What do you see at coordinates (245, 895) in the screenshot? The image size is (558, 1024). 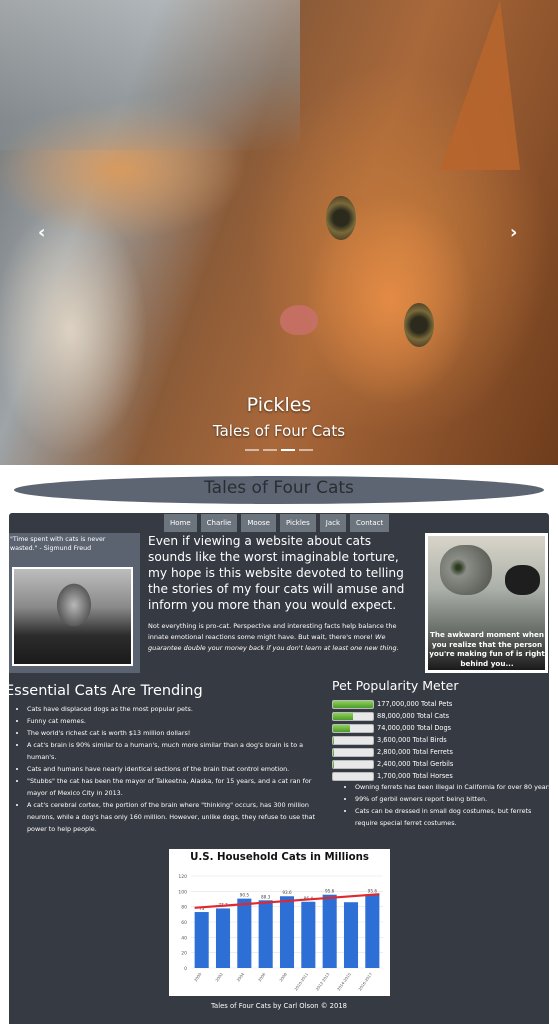 I see `chart-data-label: 90.5` at bounding box center [245, 895].